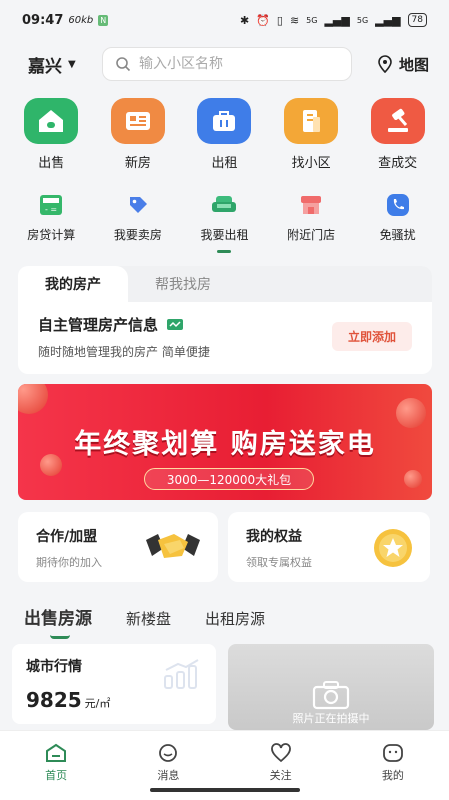 The height and width of the screenshot is (800, 449). Describe the element at coordinates (224, 205) in the screenshot. I see `sofa-icon` at that location.